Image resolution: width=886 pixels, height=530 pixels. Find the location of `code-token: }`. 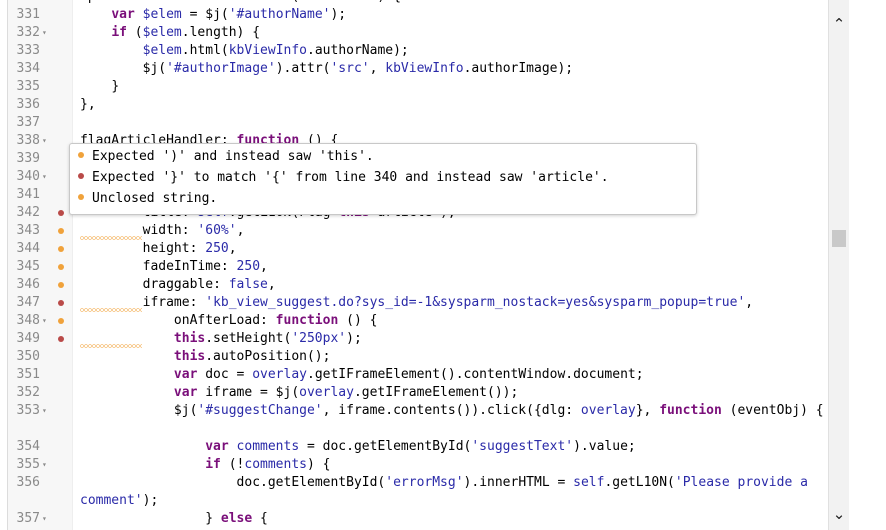

code-token: } is located at coordinates (150, 518).